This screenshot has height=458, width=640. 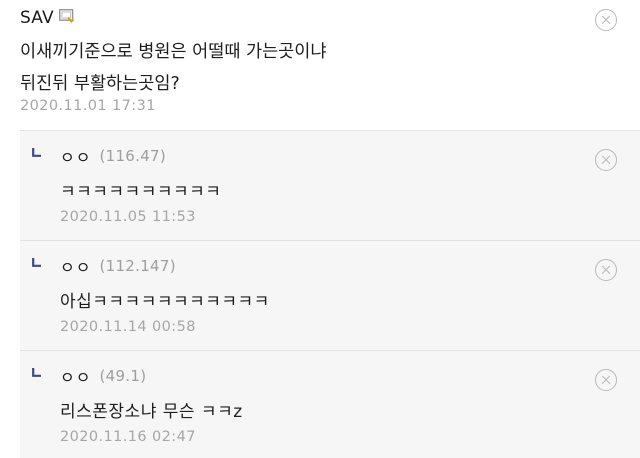 I want to click on reply-ip: (116.47), so click(x=133, y=156).